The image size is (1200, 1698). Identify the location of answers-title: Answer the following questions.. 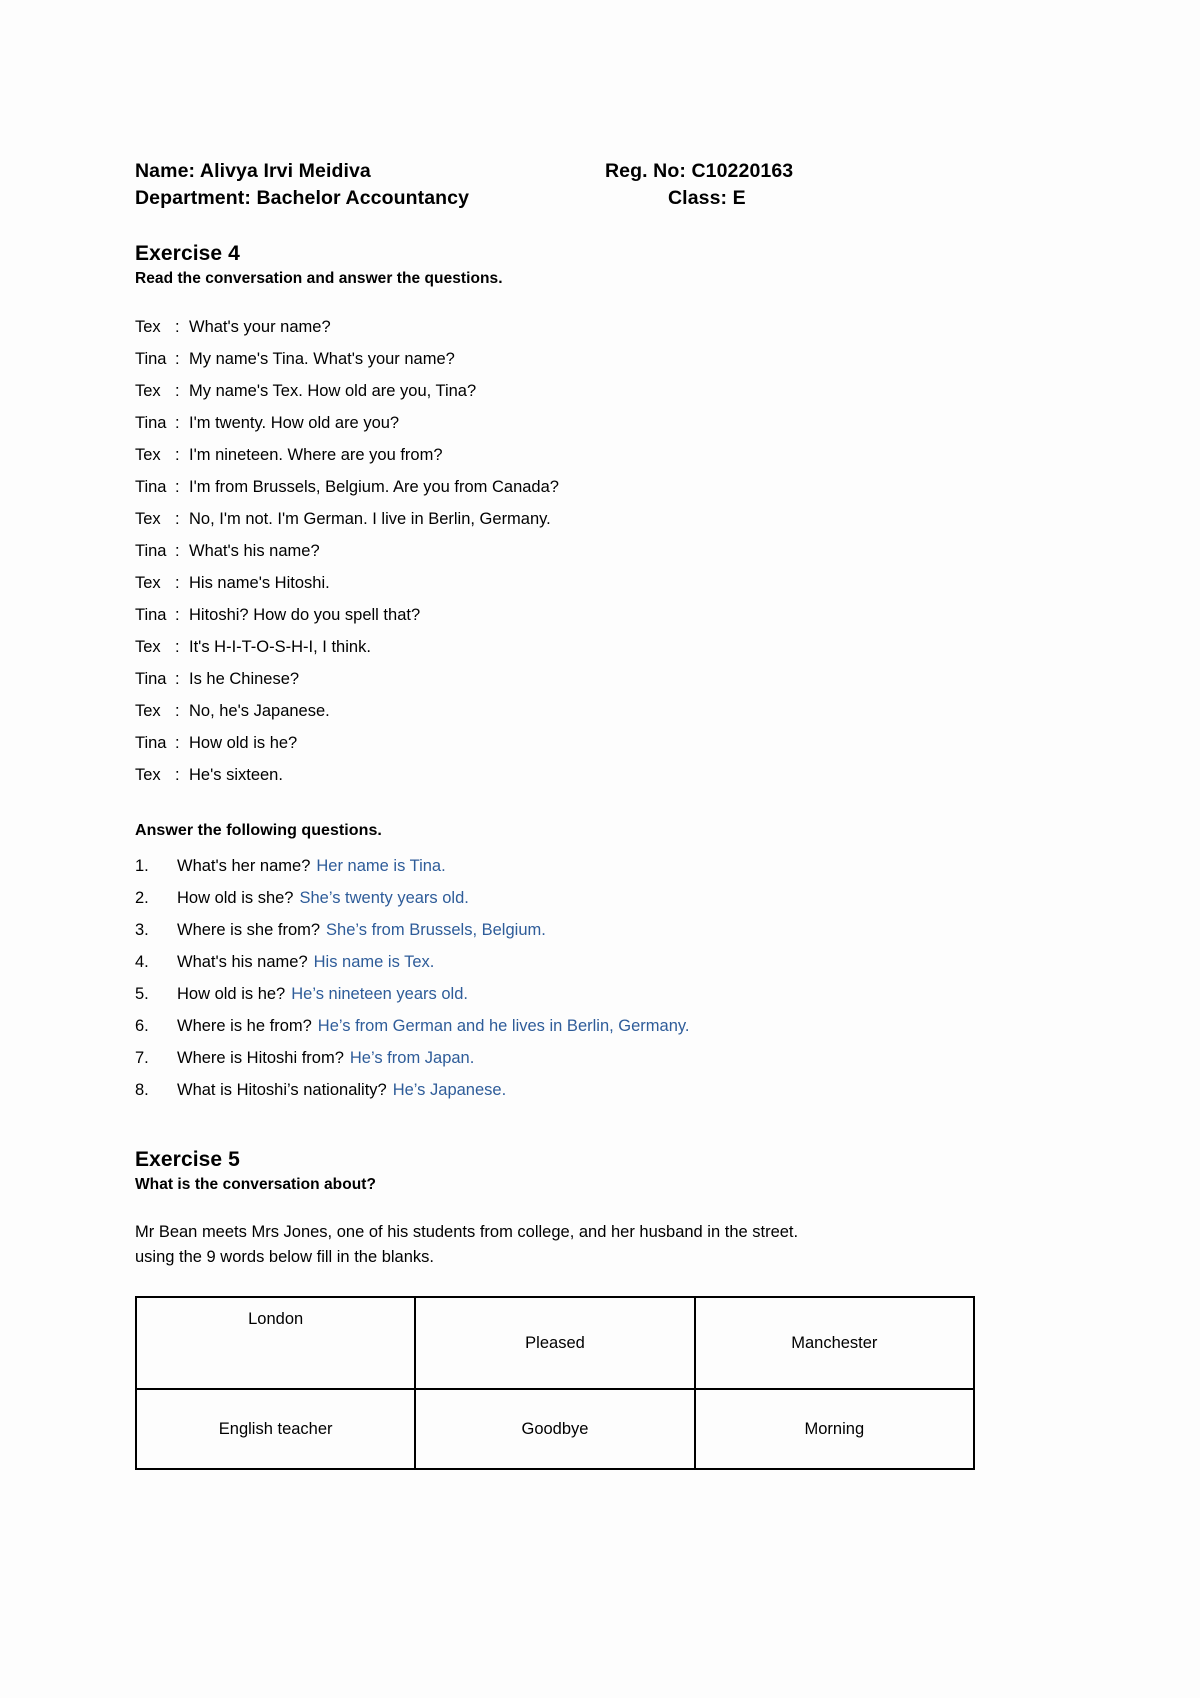
(258, 830).